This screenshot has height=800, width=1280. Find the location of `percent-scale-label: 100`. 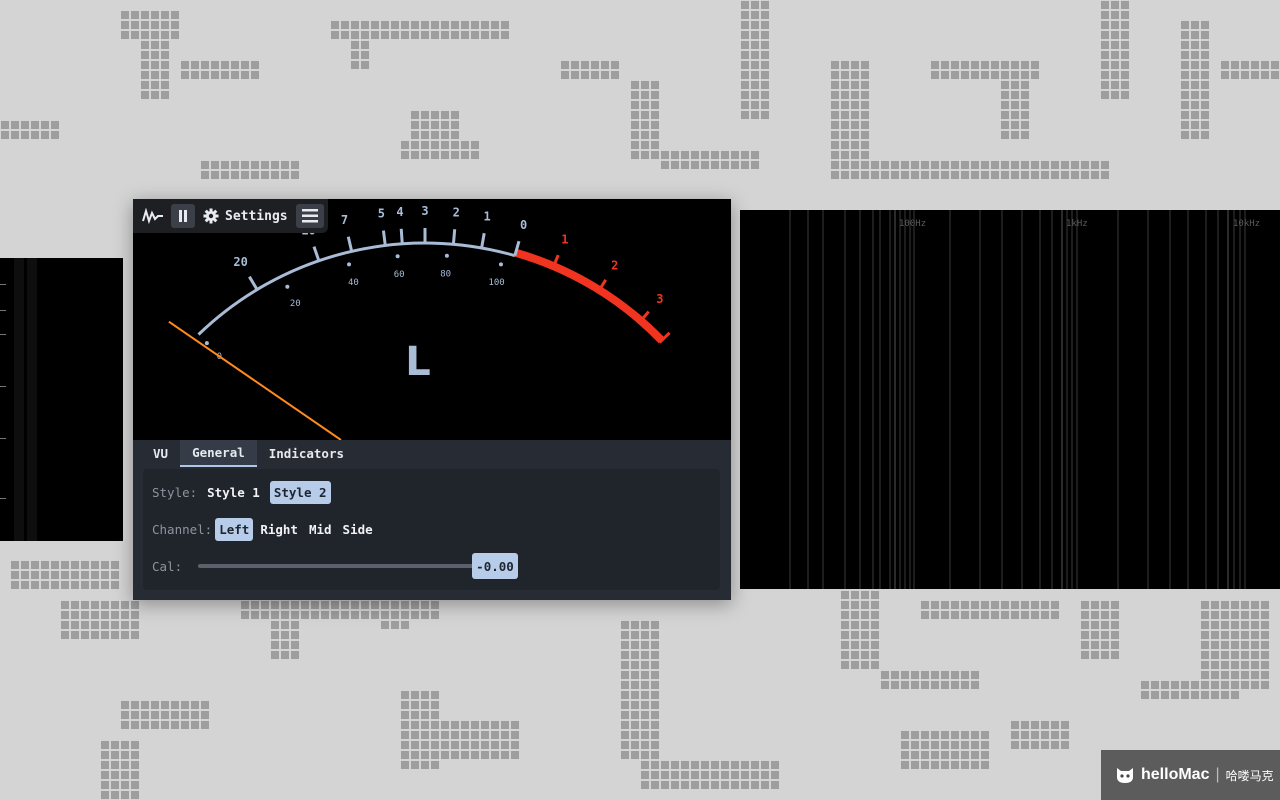

percent-scale-label: 100 is located at coordinates (496, 283).